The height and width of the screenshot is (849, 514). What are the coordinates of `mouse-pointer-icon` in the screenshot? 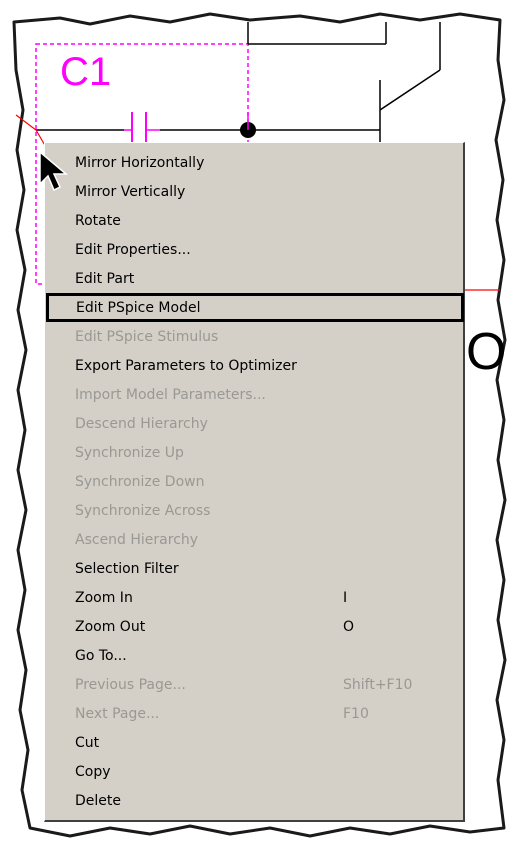 It's located at (54, 171).